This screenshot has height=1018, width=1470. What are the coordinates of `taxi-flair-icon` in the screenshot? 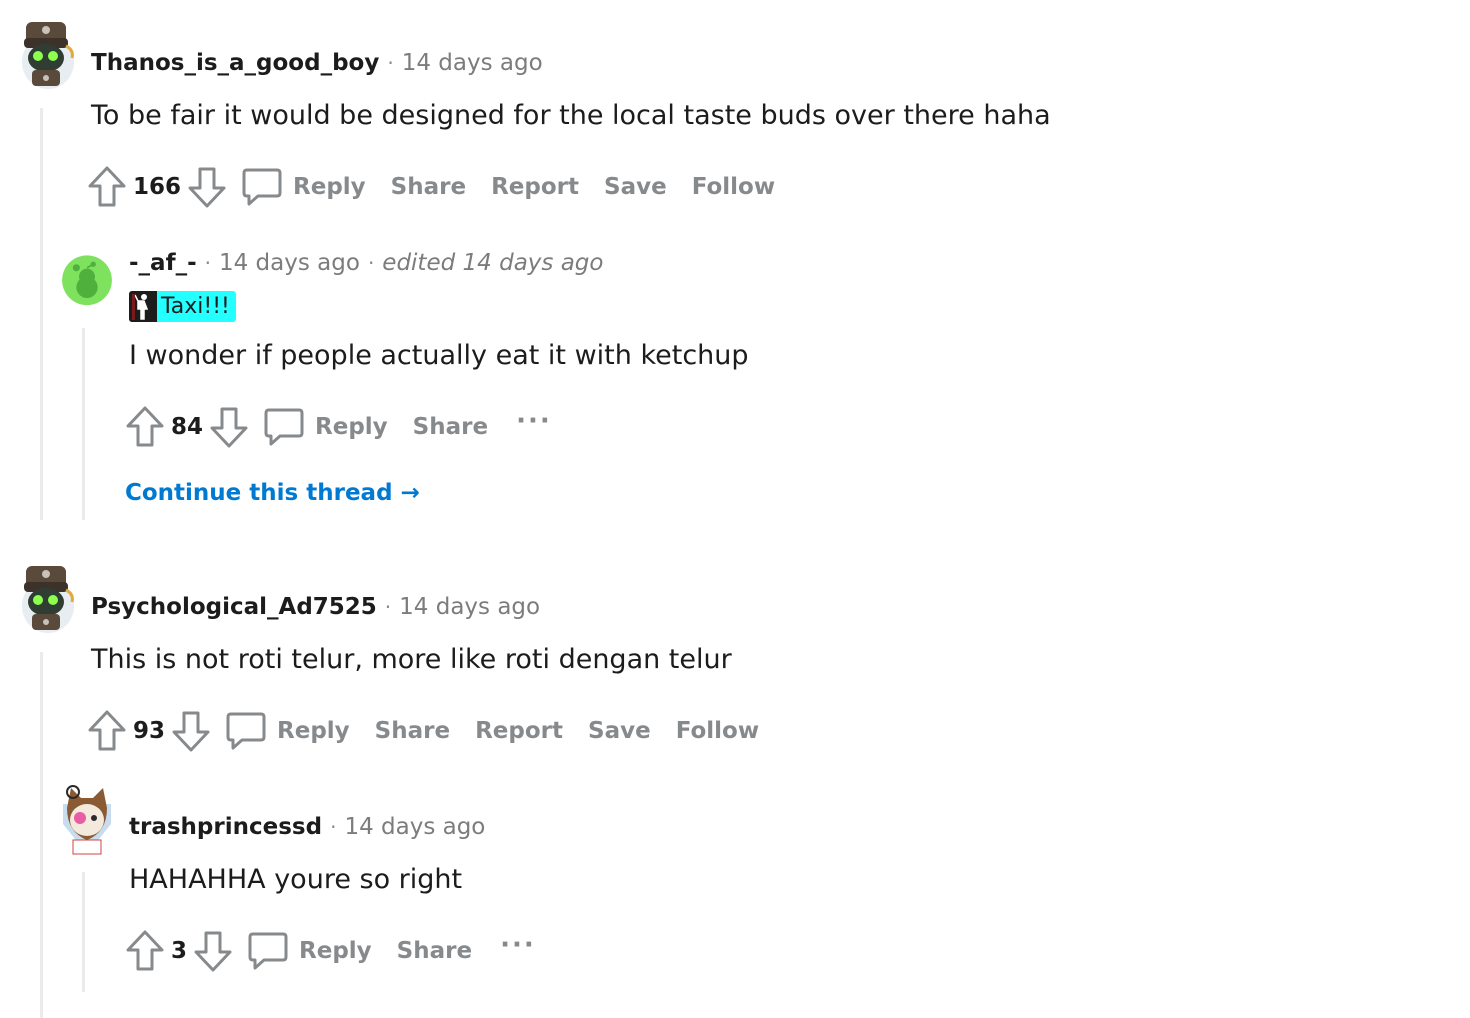 It's located at (143, 306).